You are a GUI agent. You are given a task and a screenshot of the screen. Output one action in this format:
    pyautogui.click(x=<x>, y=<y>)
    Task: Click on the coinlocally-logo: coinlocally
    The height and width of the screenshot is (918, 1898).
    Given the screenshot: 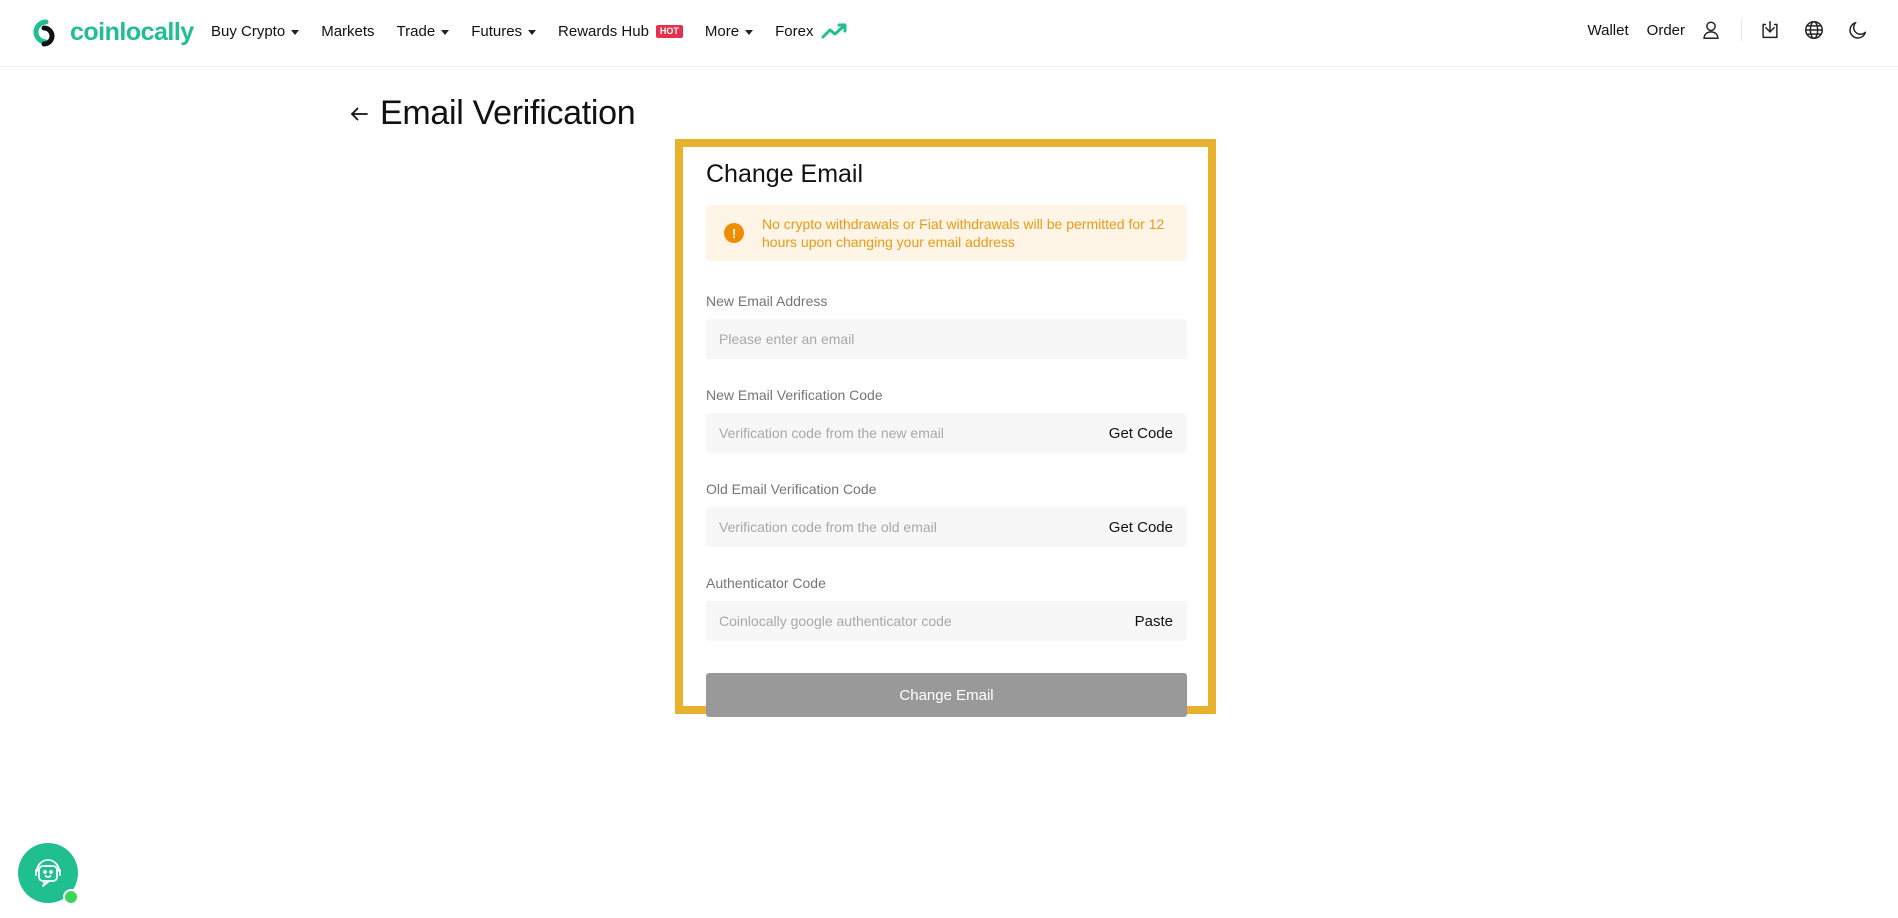 What is the action you would take?
    pyautogui.click(x=111, y=32)
    